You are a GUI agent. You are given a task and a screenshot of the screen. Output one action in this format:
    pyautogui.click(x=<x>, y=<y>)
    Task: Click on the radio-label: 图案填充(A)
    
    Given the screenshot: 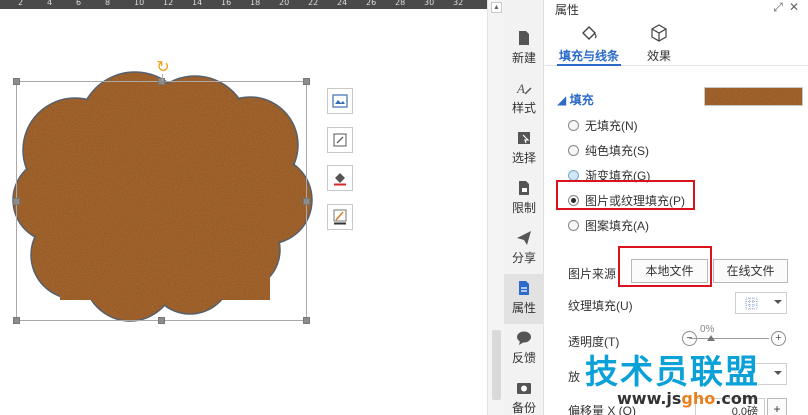 What is the action you would take?
    pyautogui.click(x=617, y=225)
    